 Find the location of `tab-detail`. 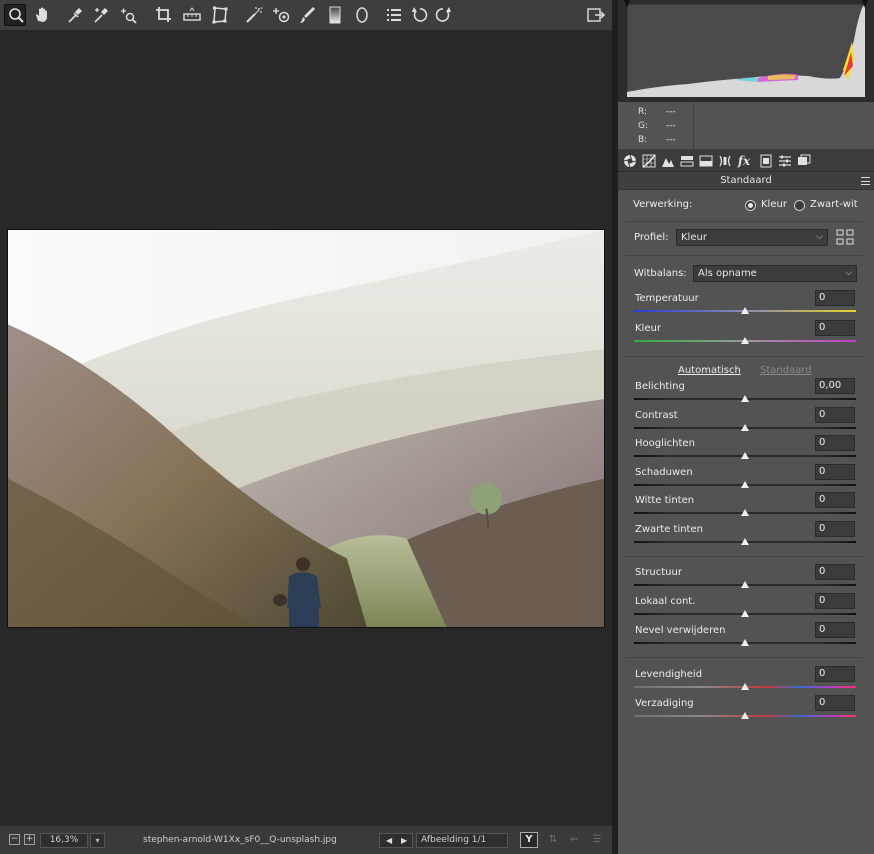

tab-detail is located at coordinates (668, 161).